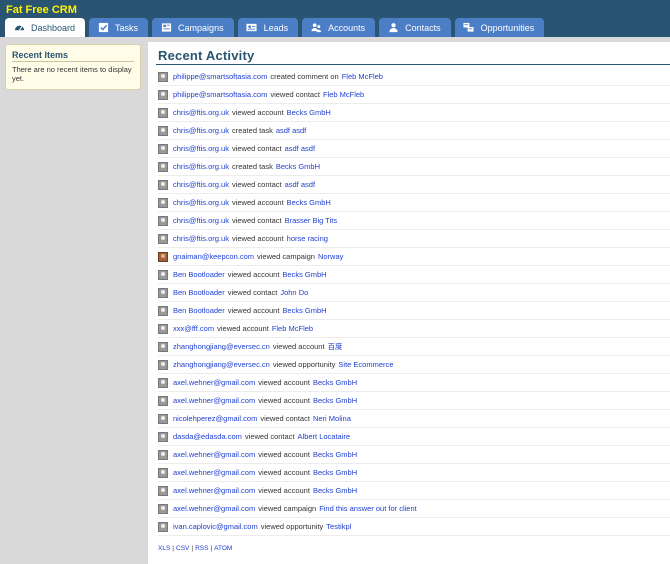  Describe the element at coordinates (365, 364) in the screenshot. I see `activity-target-link: Site Ecommerce` at that location.